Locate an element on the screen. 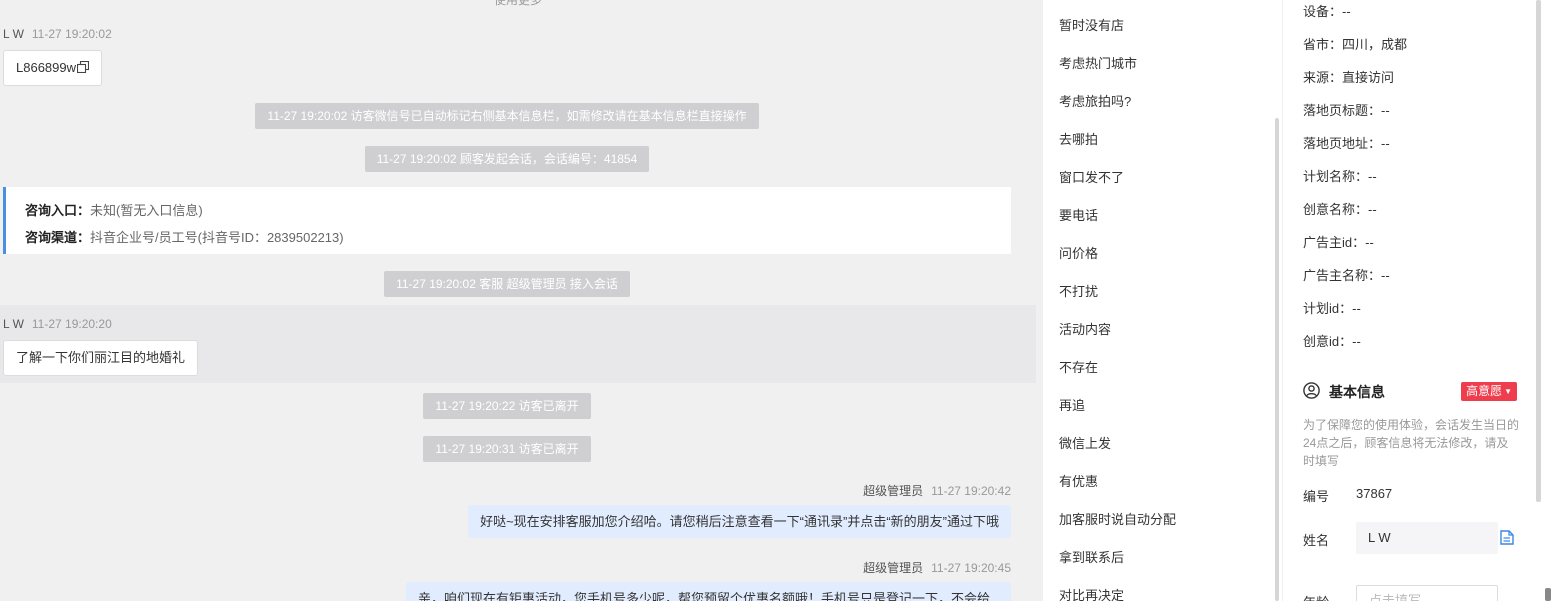 Image resolution: width=1554 pixels, height=601 pixels. quick-reply-item: 考虑热门城市 is located at coordinates (1098, 62).